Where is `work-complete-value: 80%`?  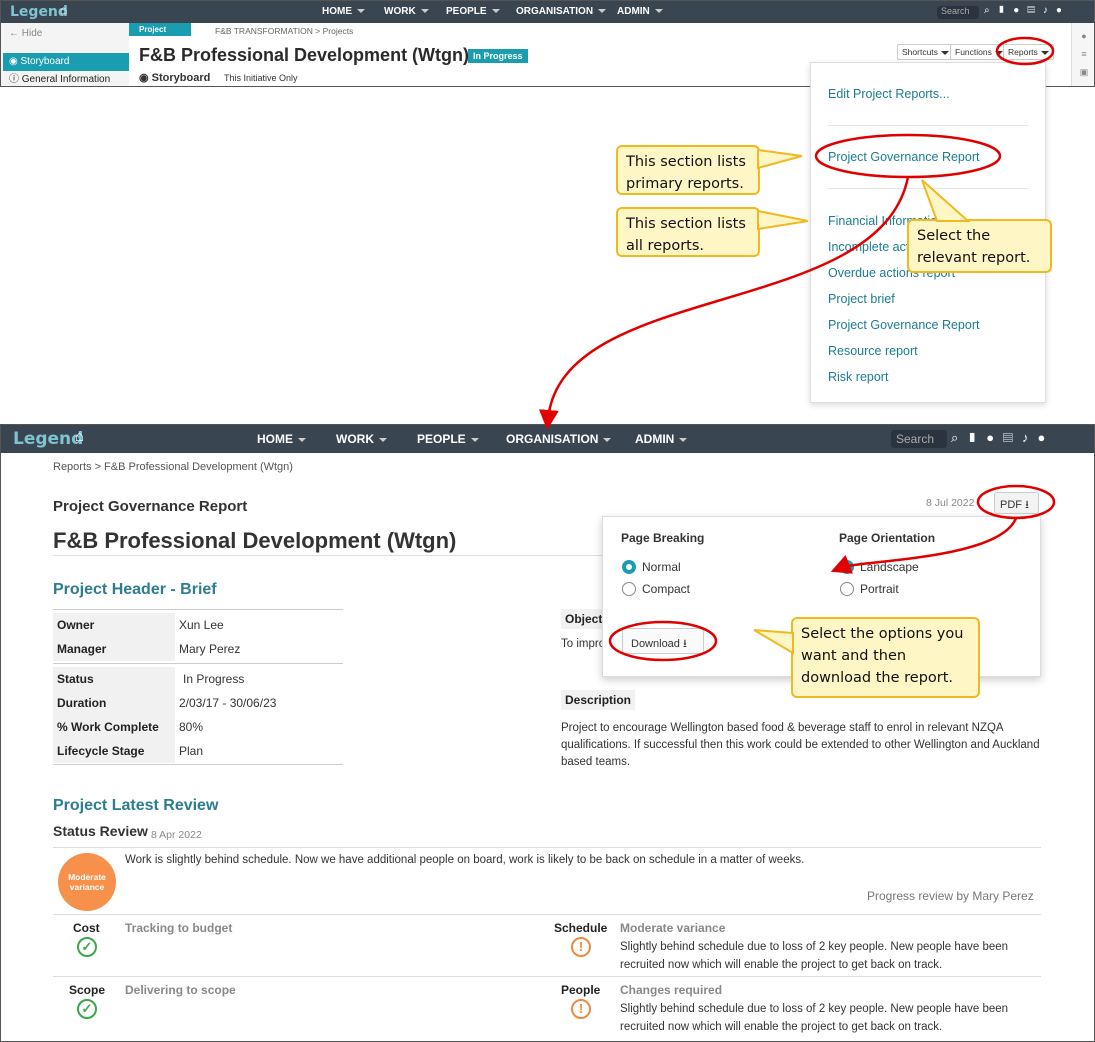
work-complete-value: 80% is located at coordinates (191, 727).